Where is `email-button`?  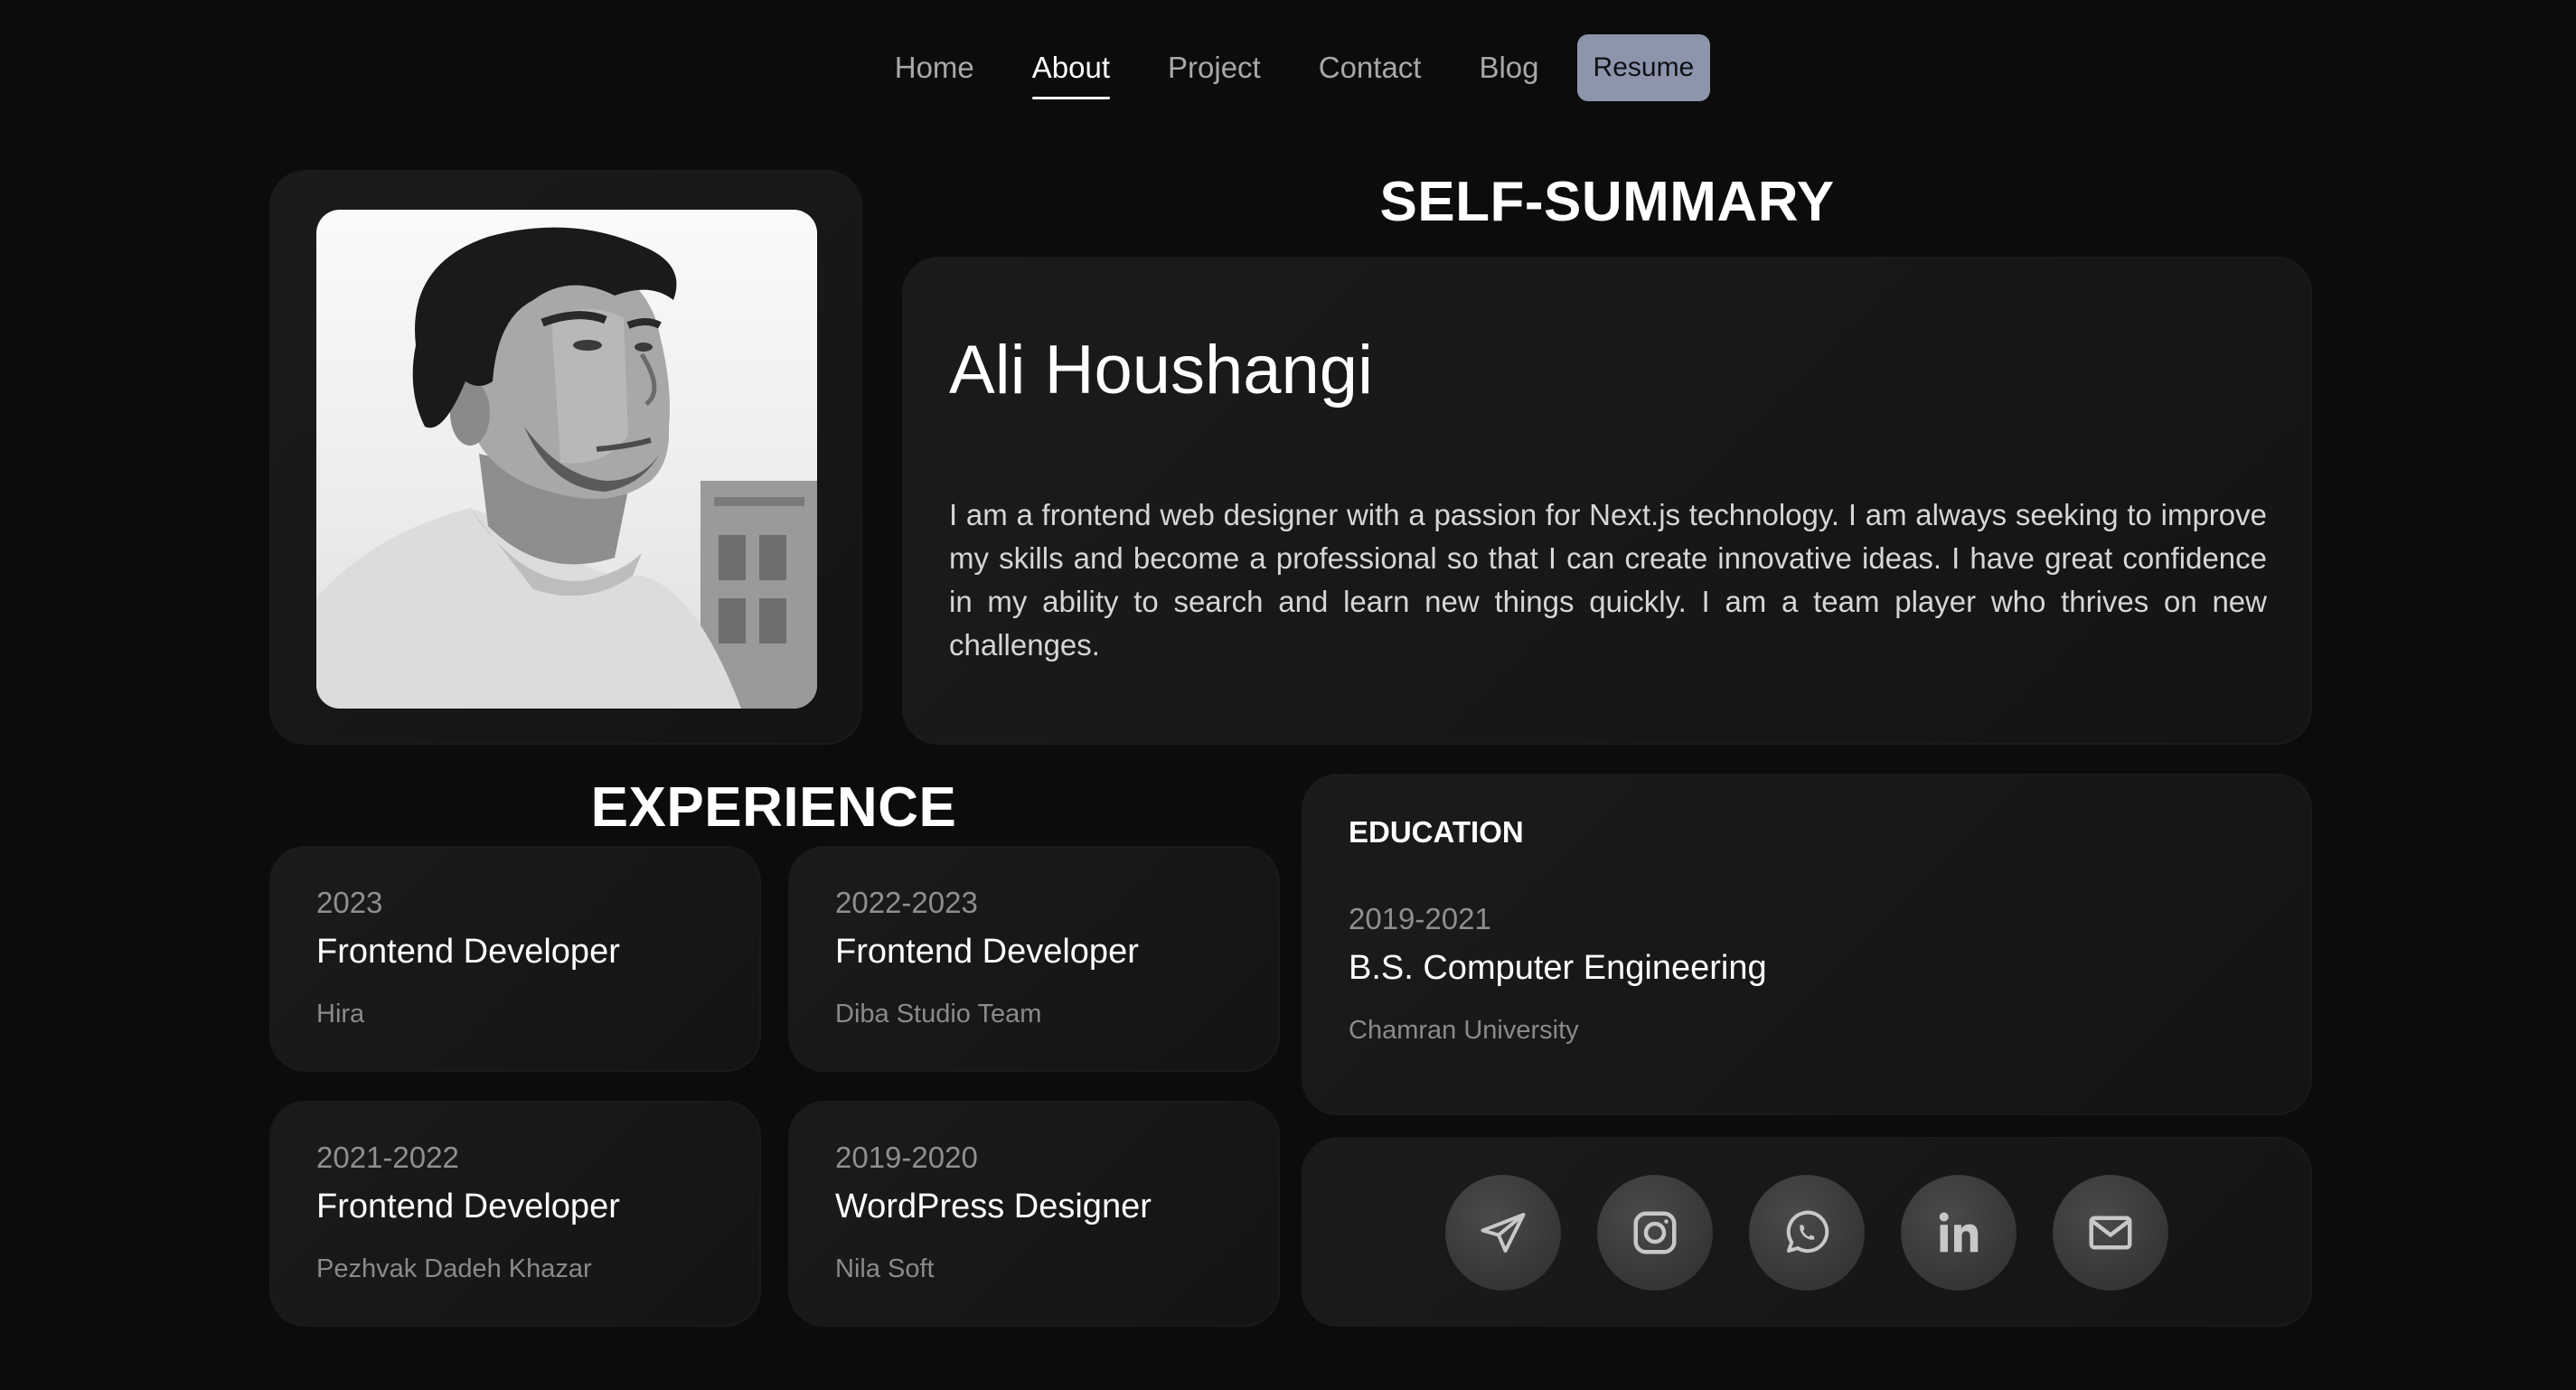 email-button is located at coordinates (2110, 1233).